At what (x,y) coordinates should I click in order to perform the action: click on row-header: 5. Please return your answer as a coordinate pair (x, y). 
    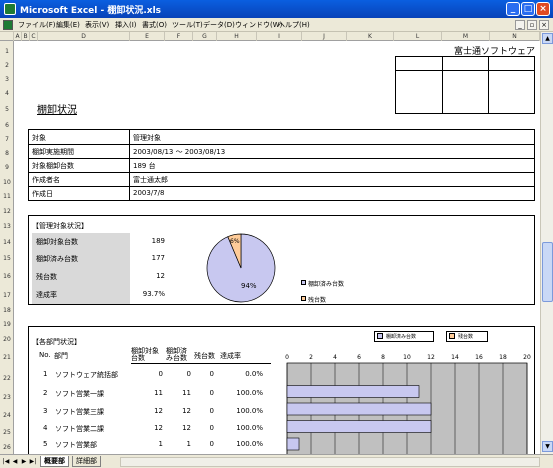
    Looking at the image, I should click on (7, 109).